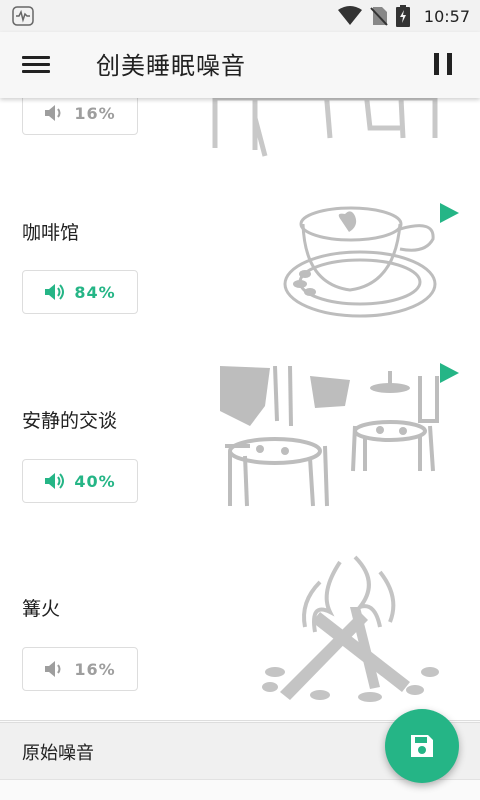 The height and width of the screenshot is (800, 480). I want to click on pause-icon, so click(443, 64).